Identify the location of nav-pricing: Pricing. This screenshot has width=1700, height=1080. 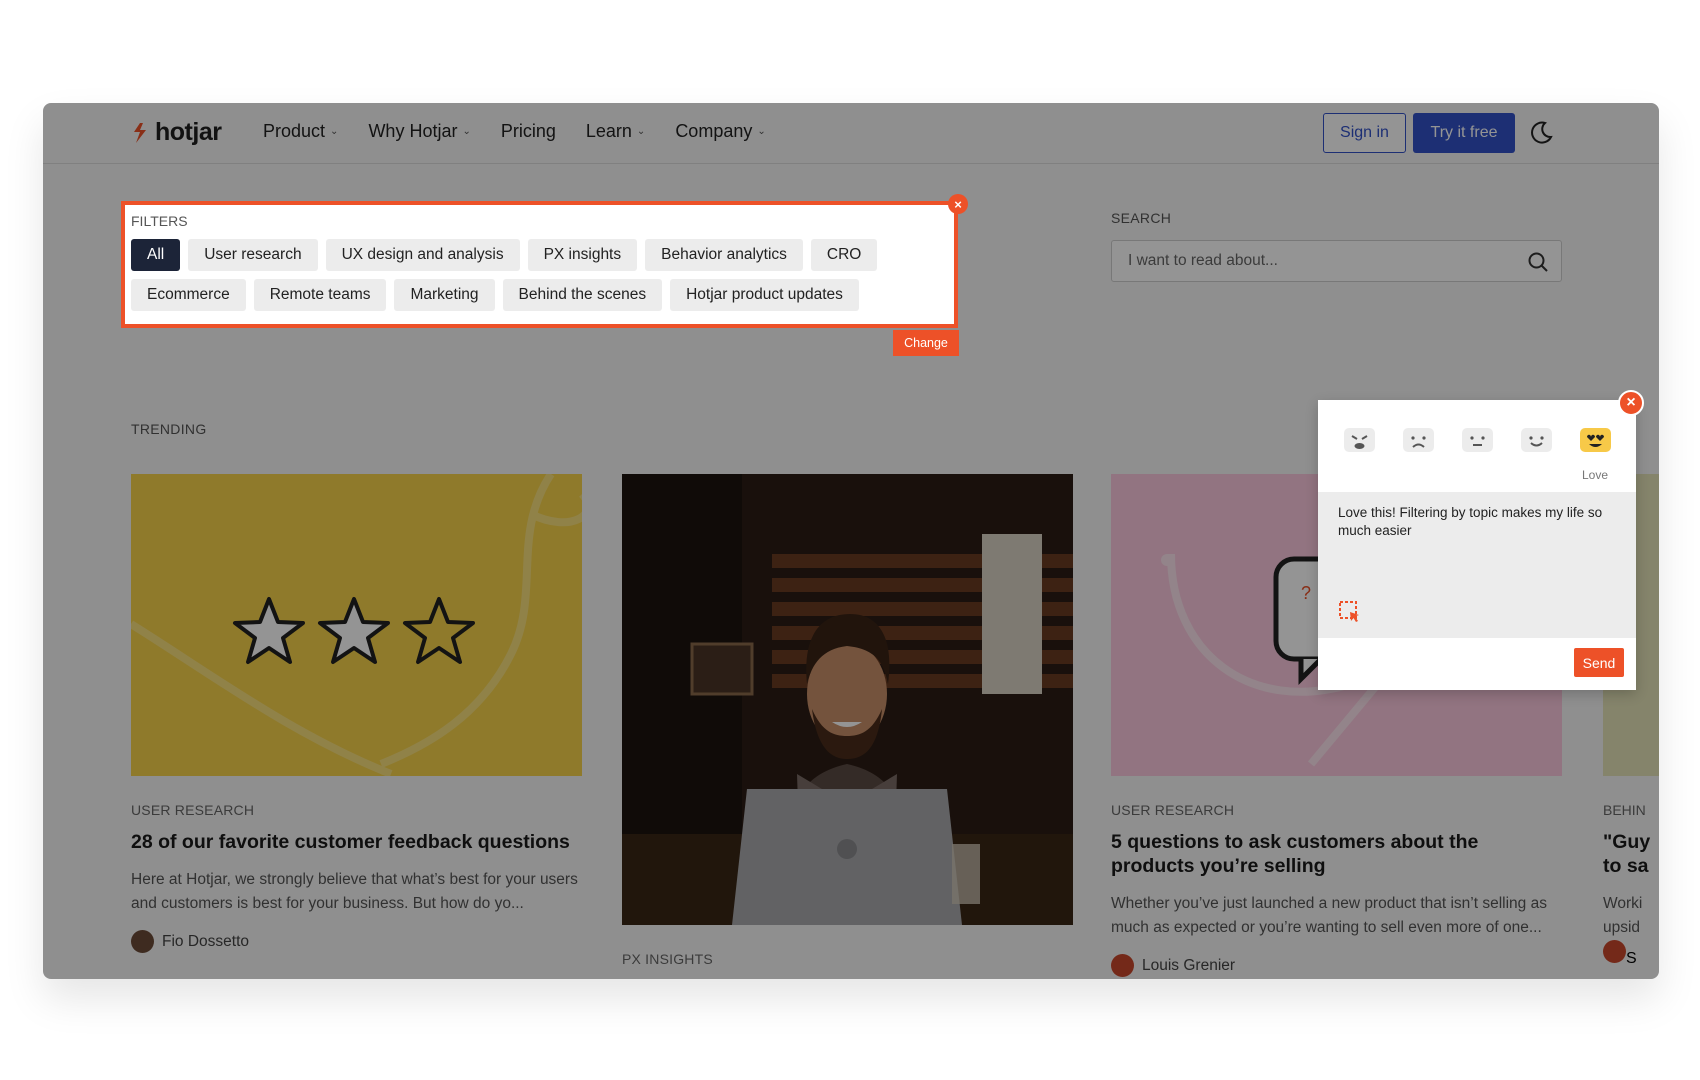
(528, 131).